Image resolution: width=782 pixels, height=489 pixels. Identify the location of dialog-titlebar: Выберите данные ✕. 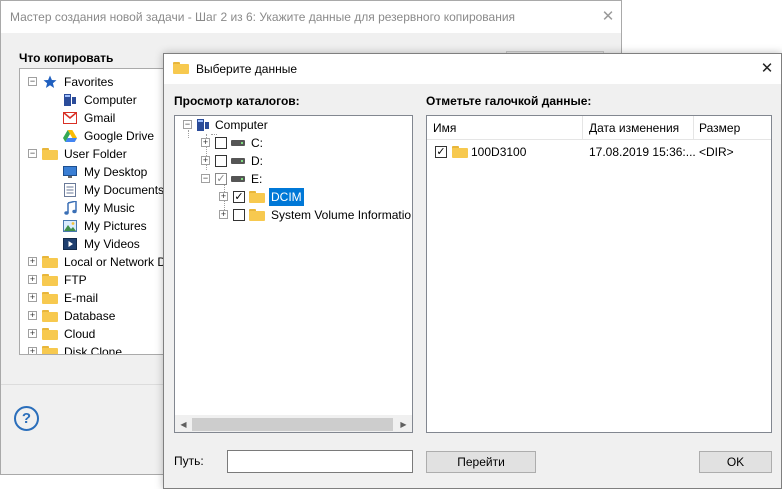
(472, 69).